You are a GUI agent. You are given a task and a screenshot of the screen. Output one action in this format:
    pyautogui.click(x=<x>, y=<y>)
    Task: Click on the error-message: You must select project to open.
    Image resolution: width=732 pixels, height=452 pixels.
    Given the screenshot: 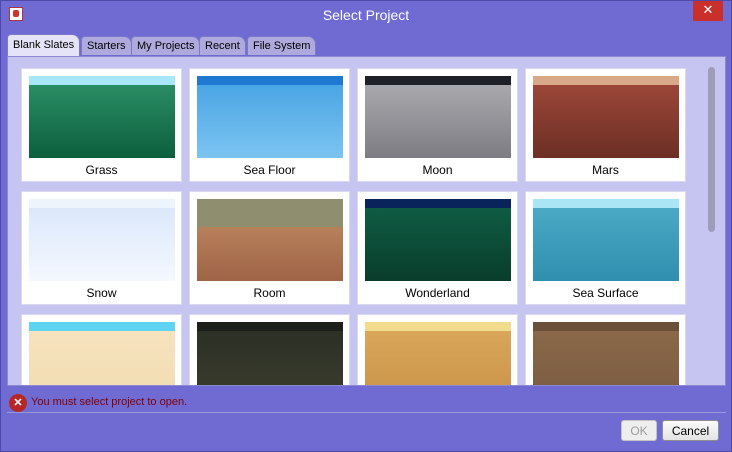 What is the action you would take?
    pyautogui.click(x=109, y=402)
    